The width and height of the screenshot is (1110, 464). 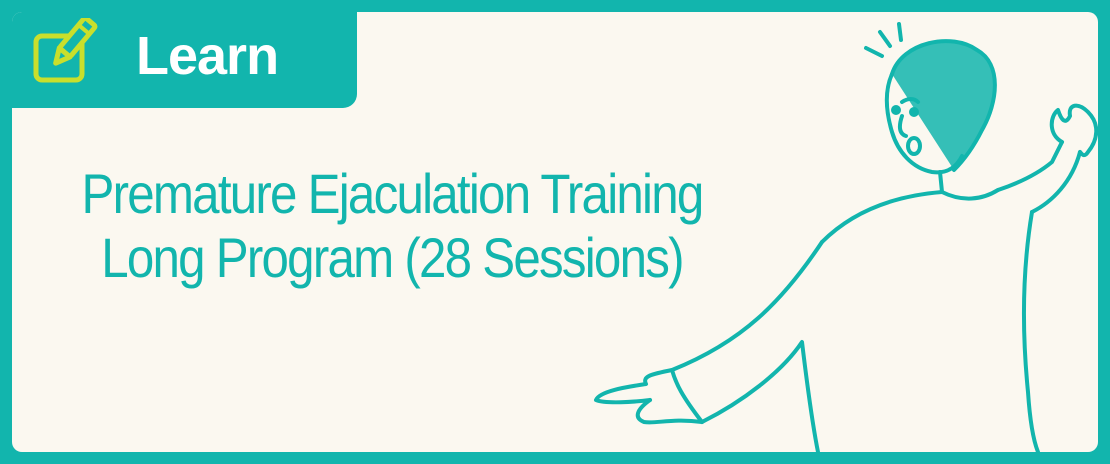 What do you see at coordinates (207, 56) in the screenshot?
I see `tab-label: Learn` at bounding box center [207, 56].